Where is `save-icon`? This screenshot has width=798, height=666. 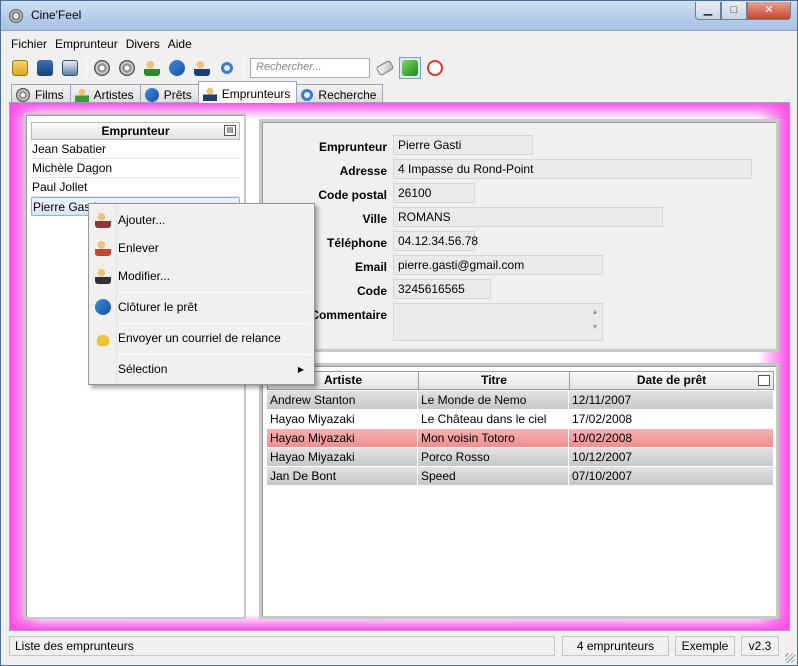 save-icon is located at coordinates (45, 68).